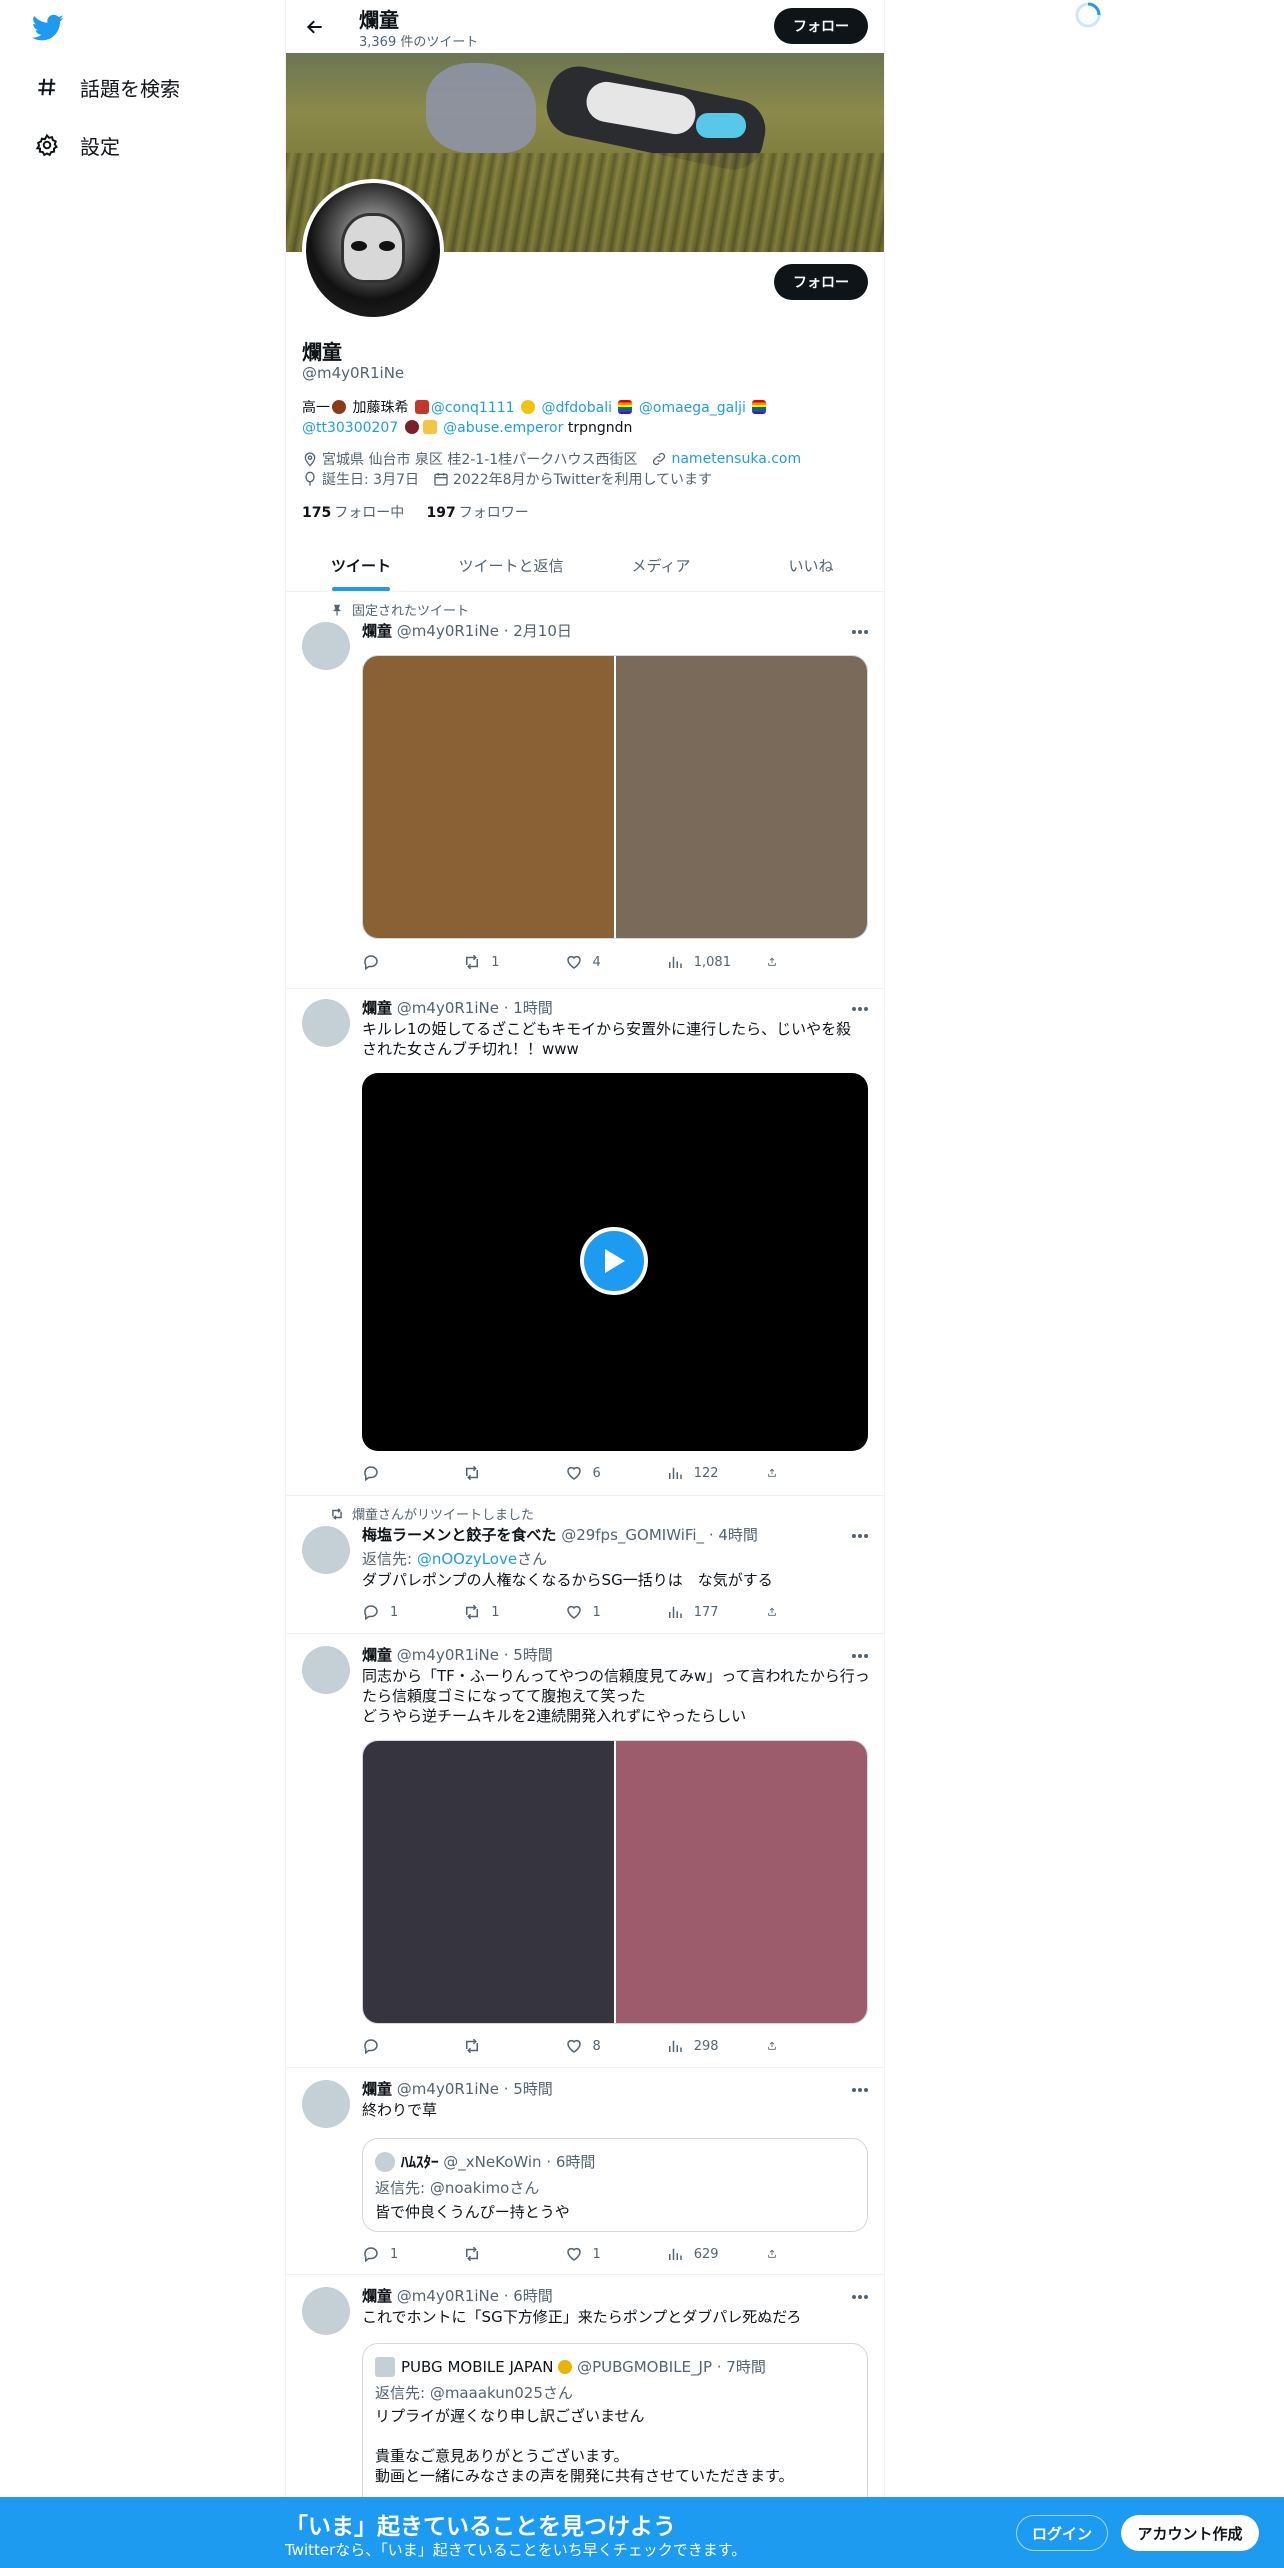 This screenshot has width=1284, height=2568. I want to click on quote-author-name: PUBG MOBILE JAPAN, so click(477, 2366).